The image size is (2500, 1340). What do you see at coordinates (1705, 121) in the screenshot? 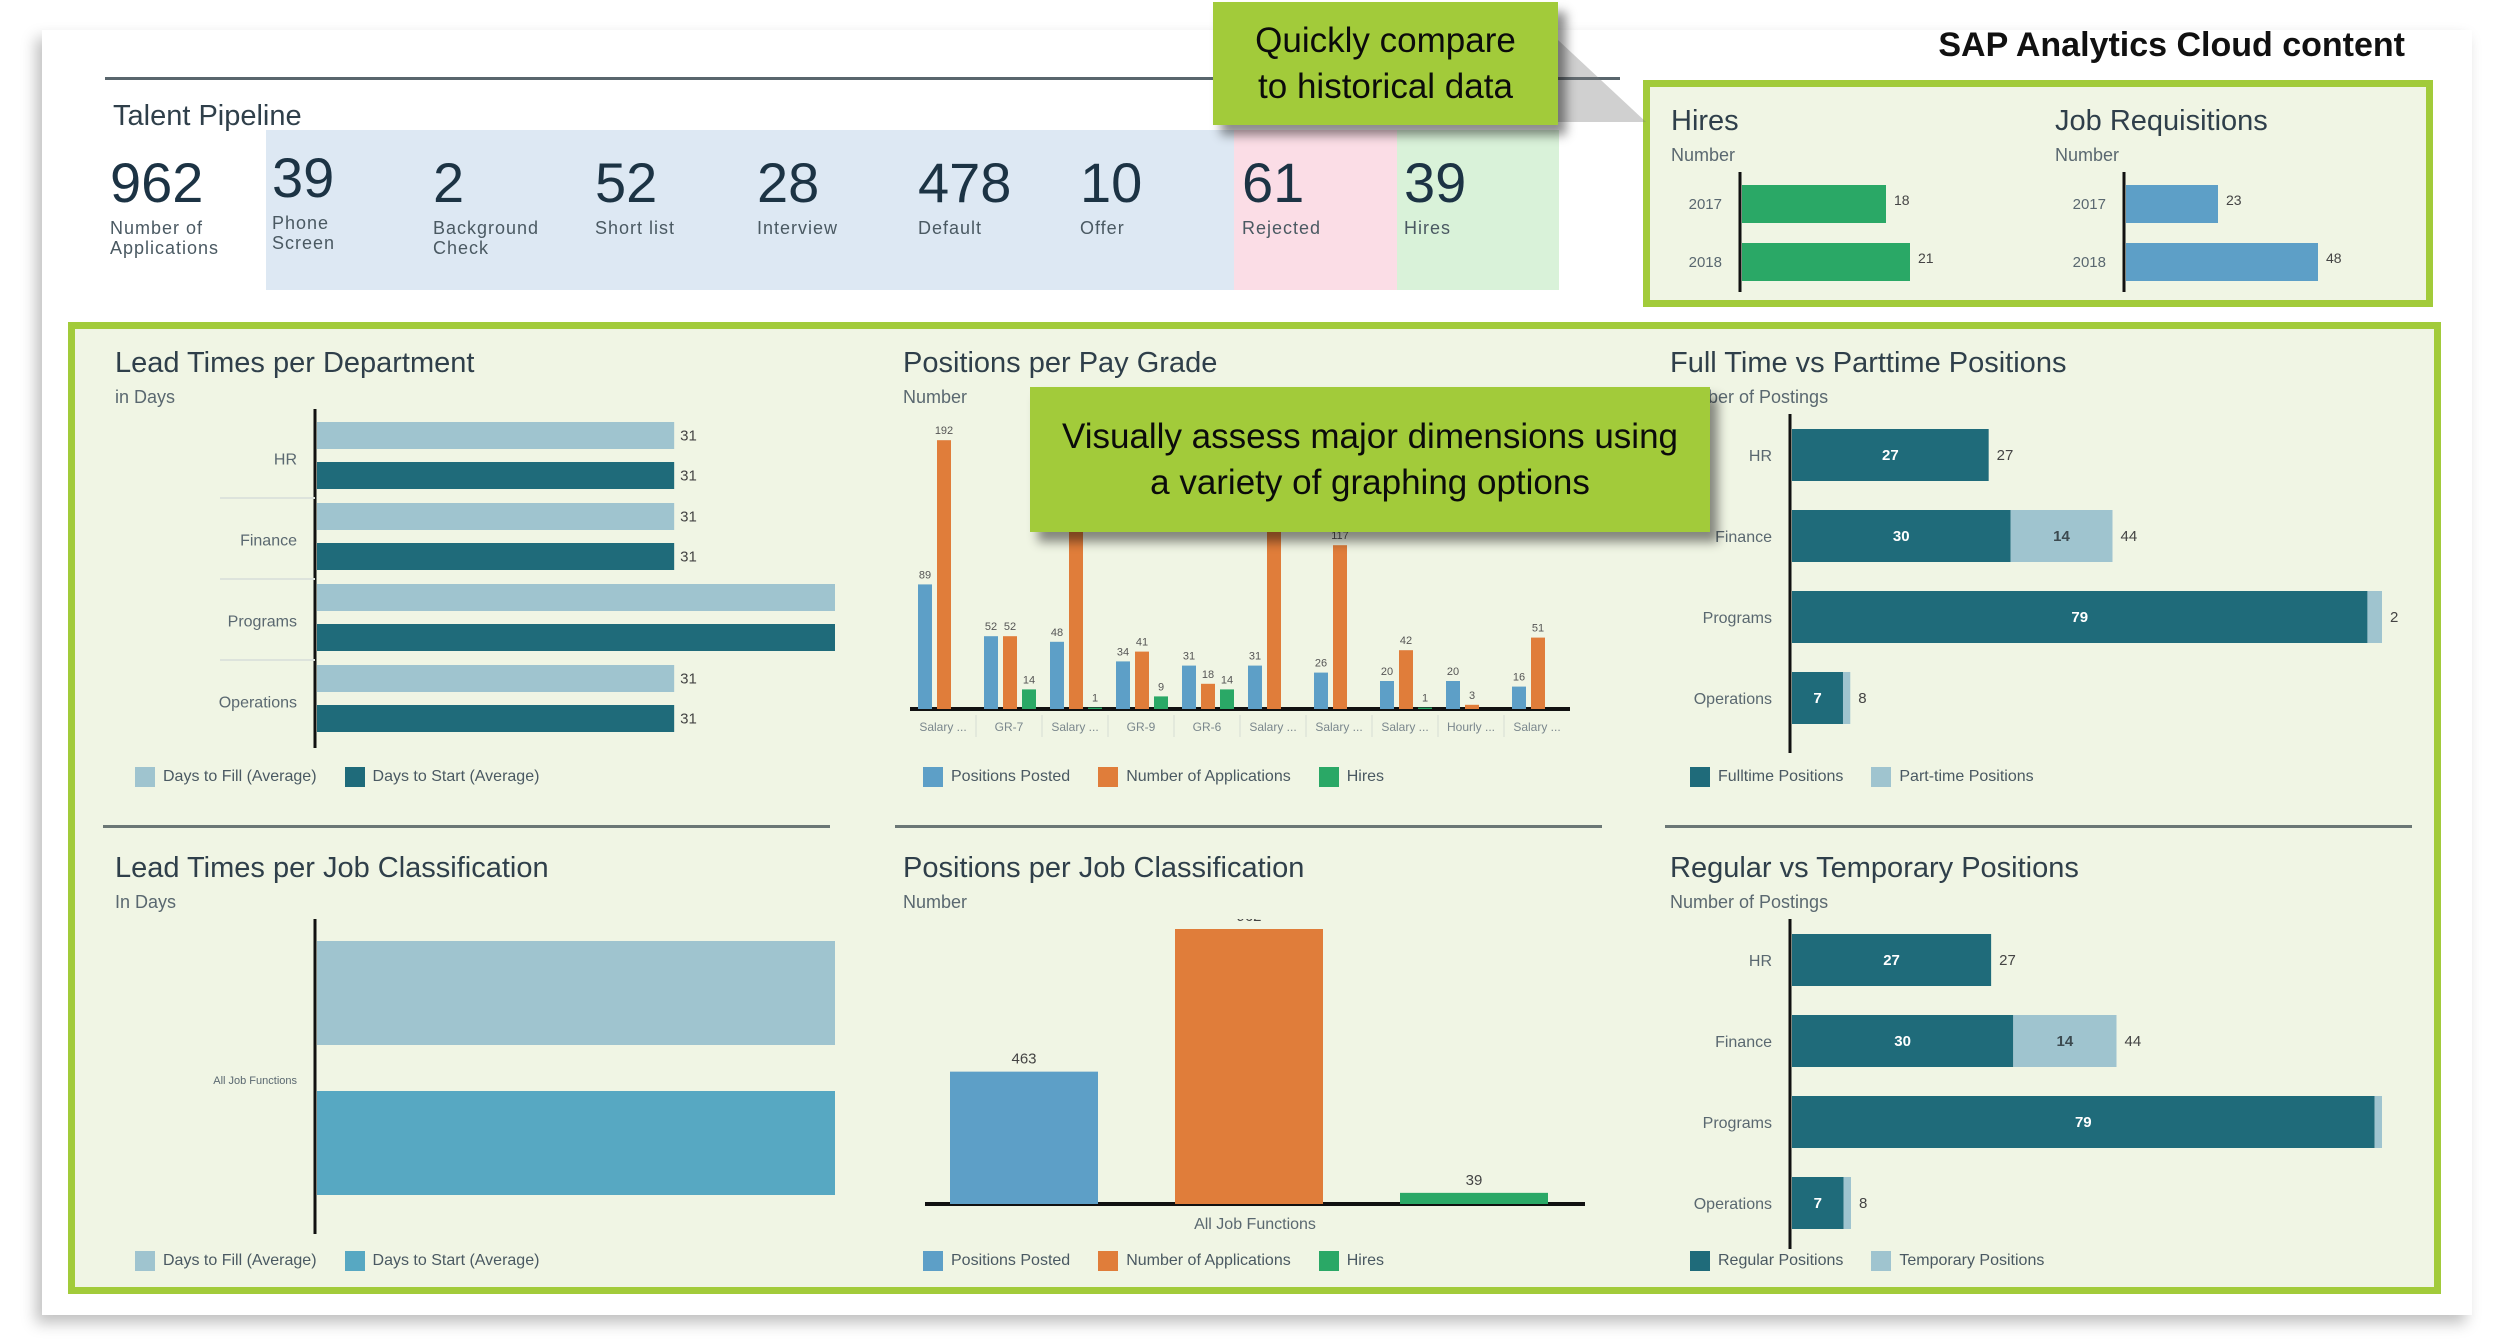
I see `chart-title: Hires` at bounding box center [1705, 121].